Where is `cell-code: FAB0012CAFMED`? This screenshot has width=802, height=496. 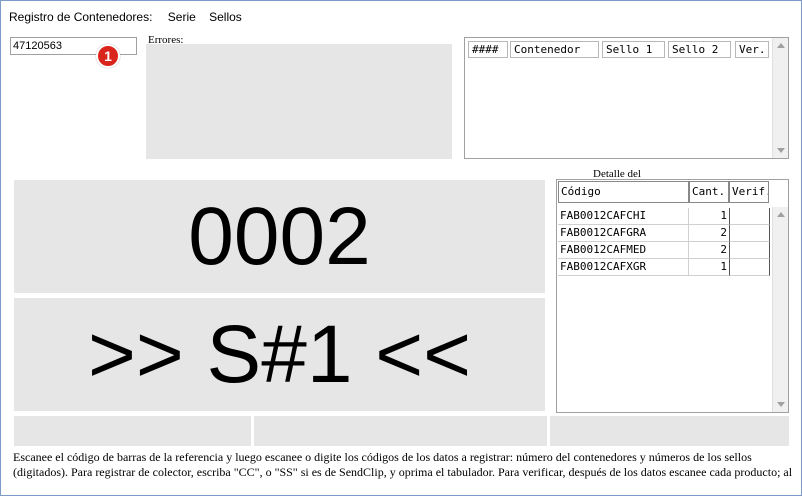
cell-code: FAB0012CAFMED is located at coordinates (623, 250).